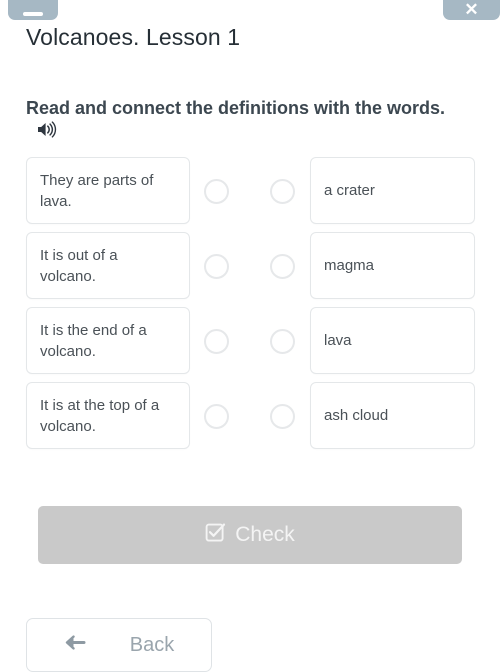  I want to click on definition-text: It is out of a volcano., so click(79, 265).